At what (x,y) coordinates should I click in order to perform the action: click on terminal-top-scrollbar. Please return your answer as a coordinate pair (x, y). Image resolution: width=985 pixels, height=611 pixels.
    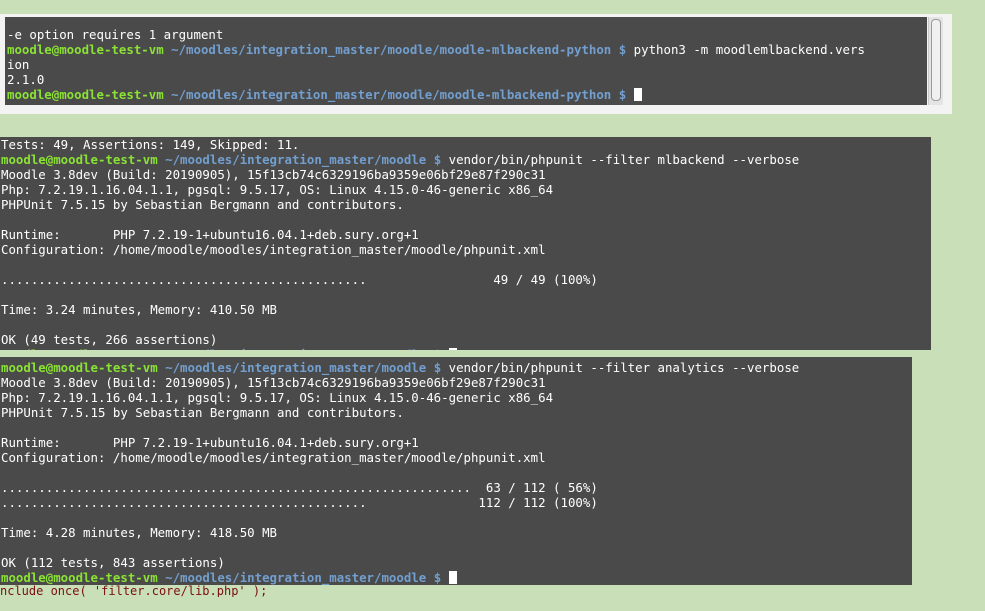
    Looking at the image, I should click on (935, 61).